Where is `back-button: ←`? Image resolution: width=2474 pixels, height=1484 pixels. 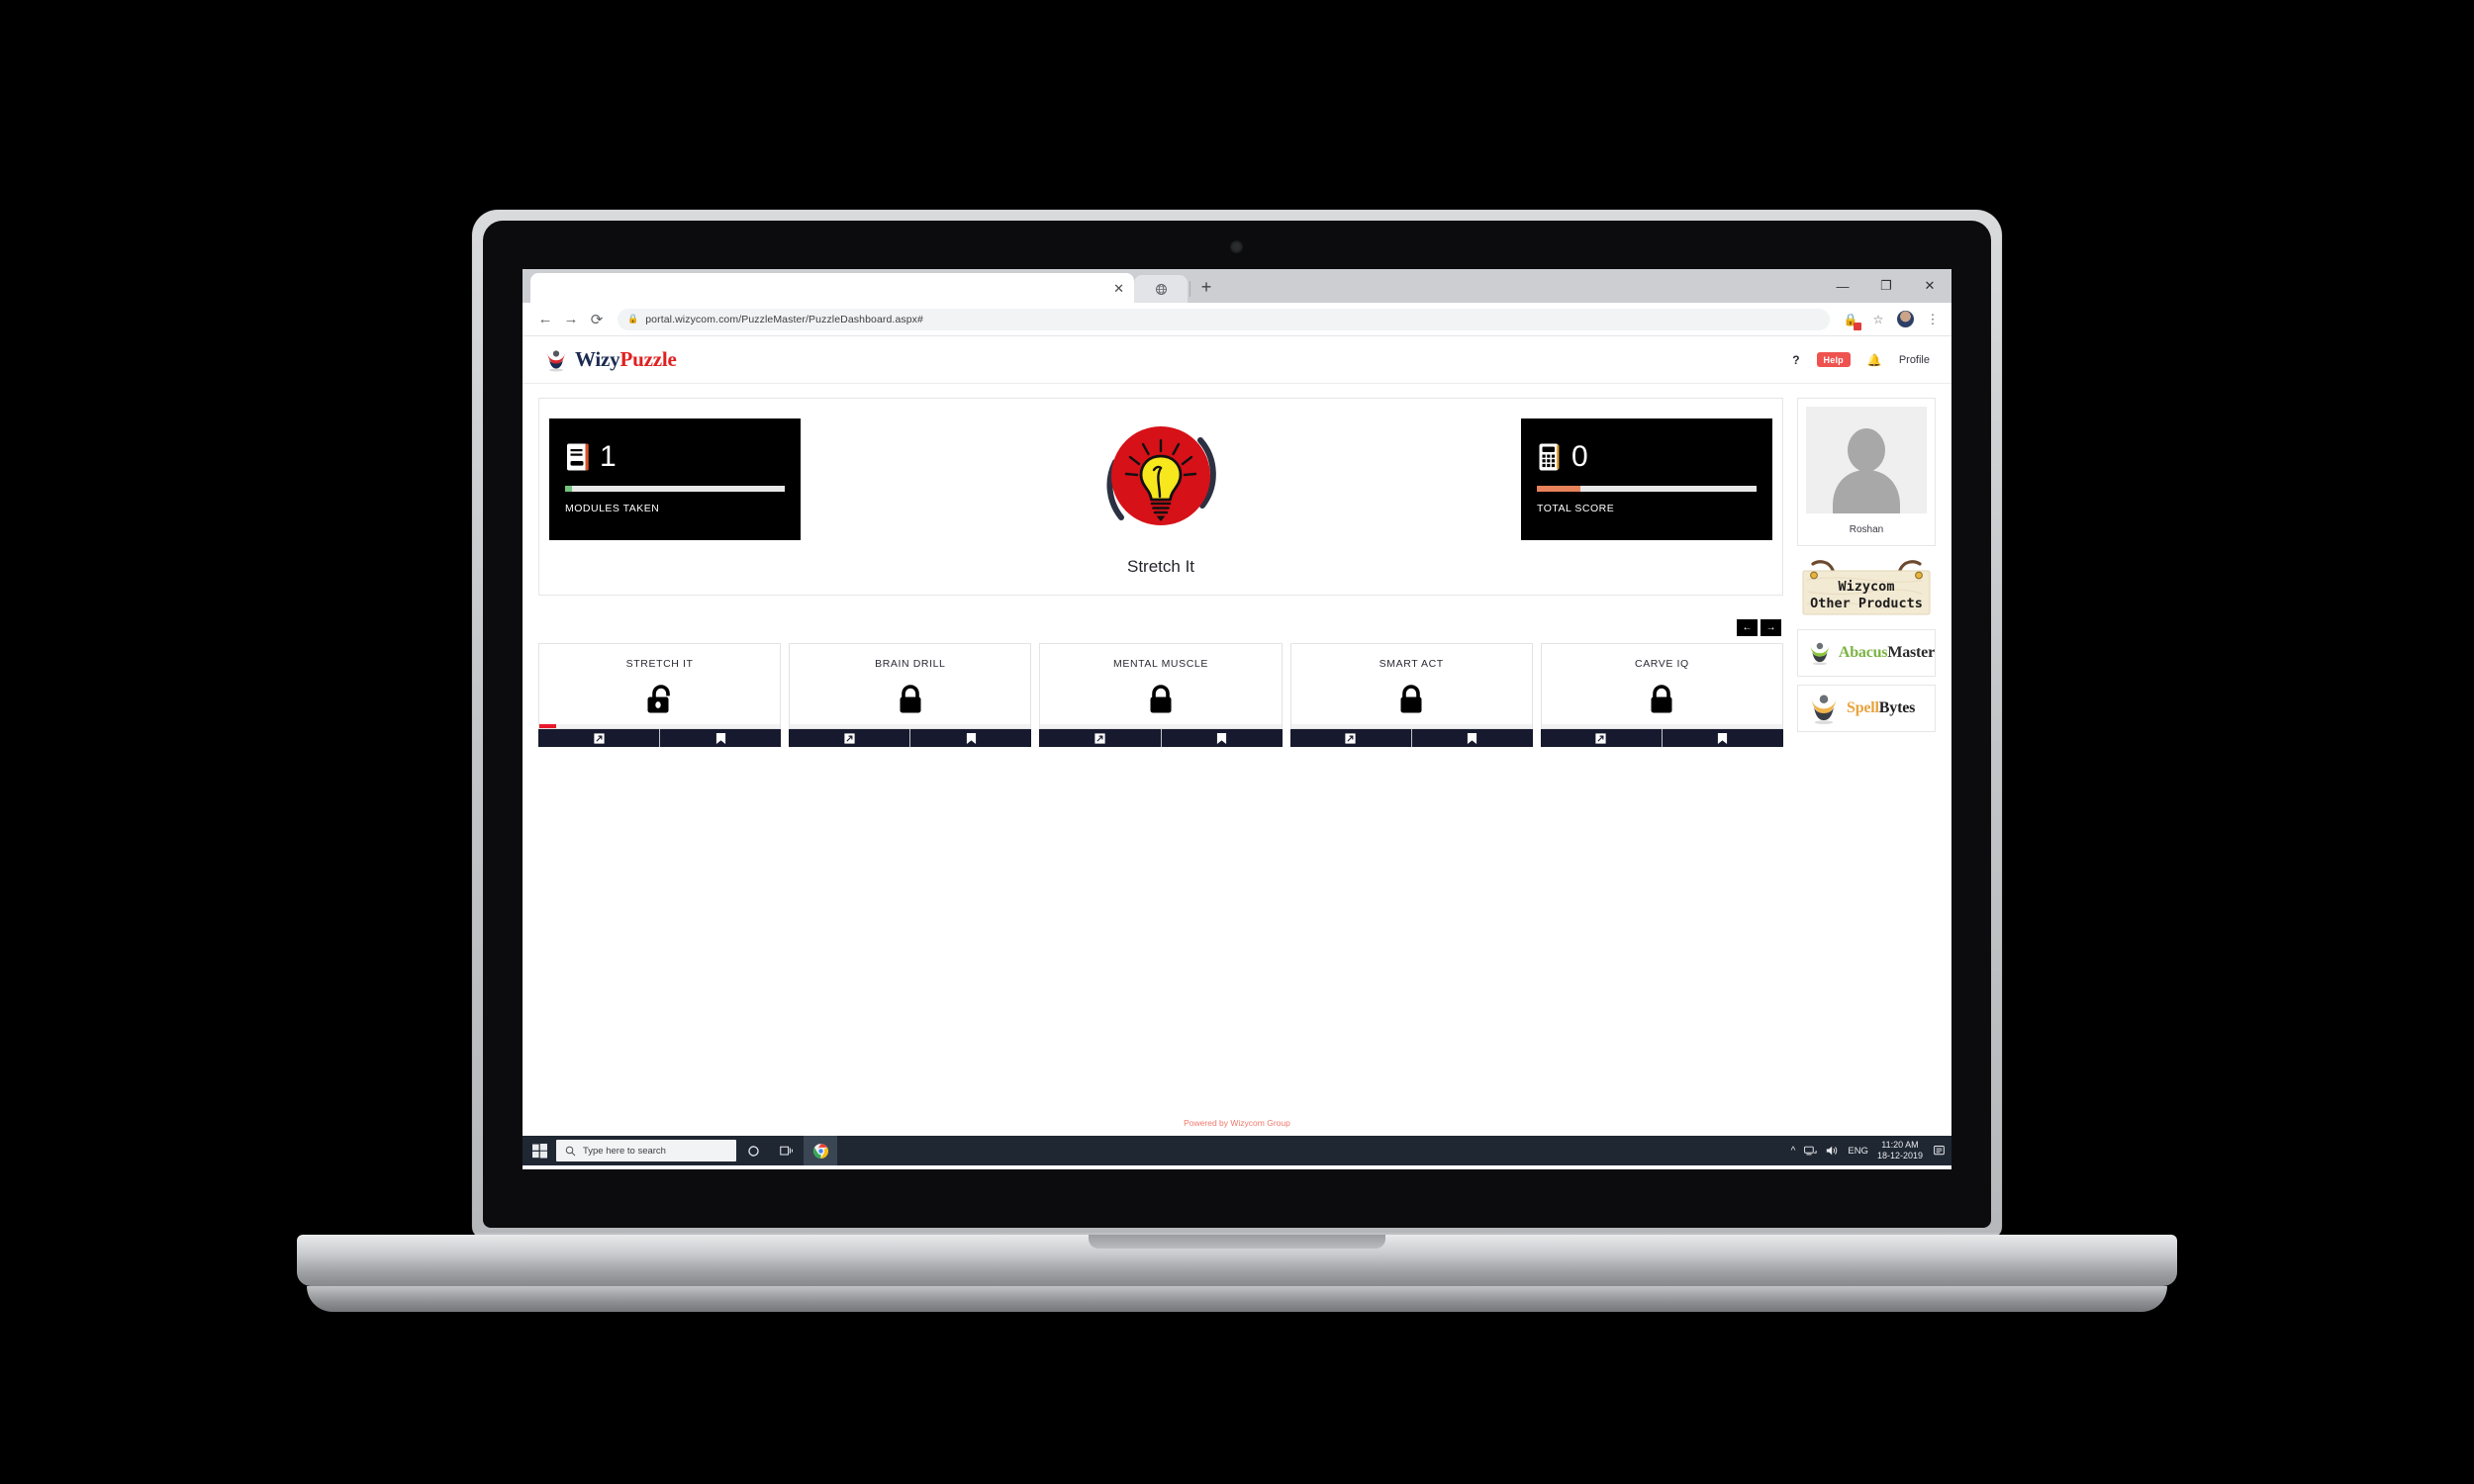
back-button: ← is located at coordinates (545, 319).